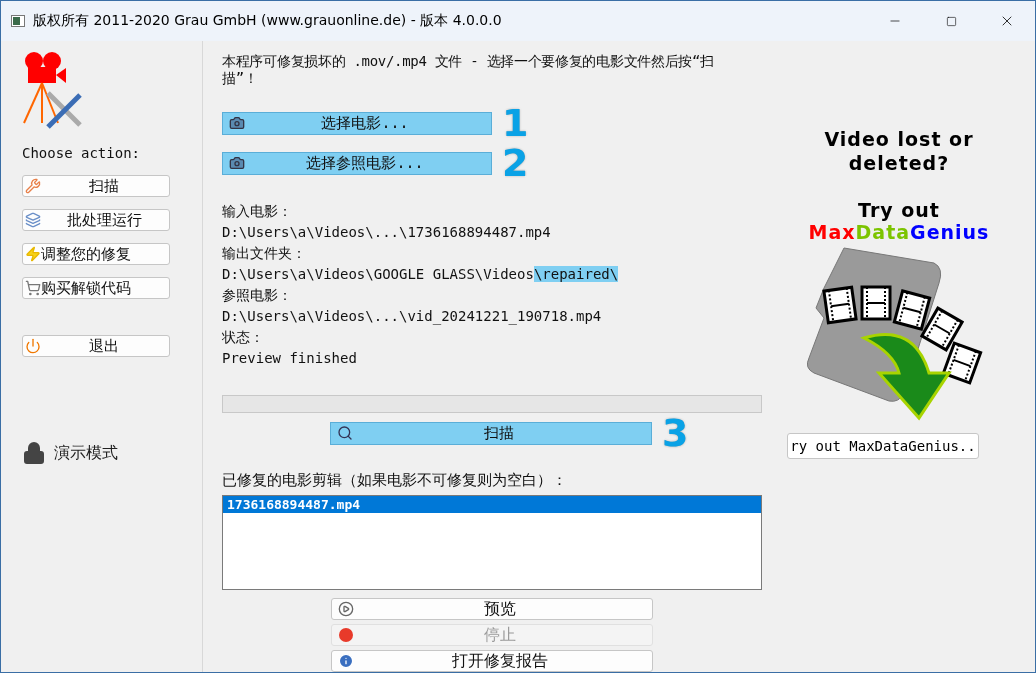  I want to click on maximize-icon, so click(951, 21).